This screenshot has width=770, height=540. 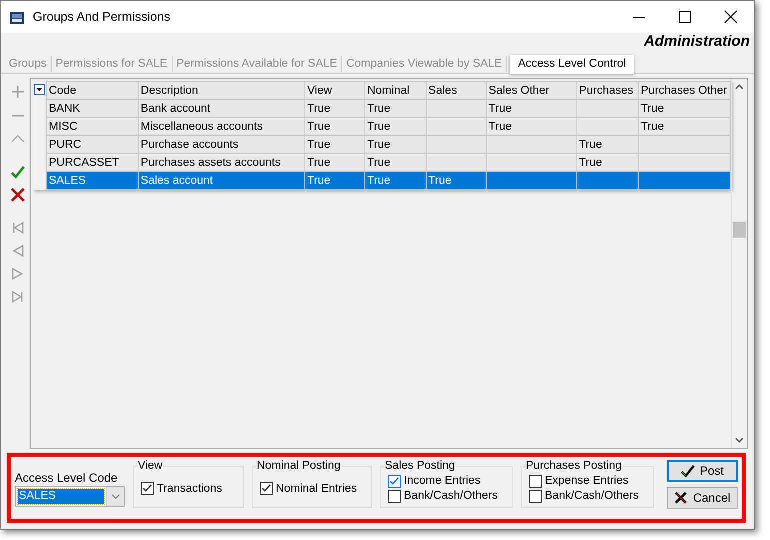 I want to click on column-header: Purchases Other, so click(x=684, y=91).